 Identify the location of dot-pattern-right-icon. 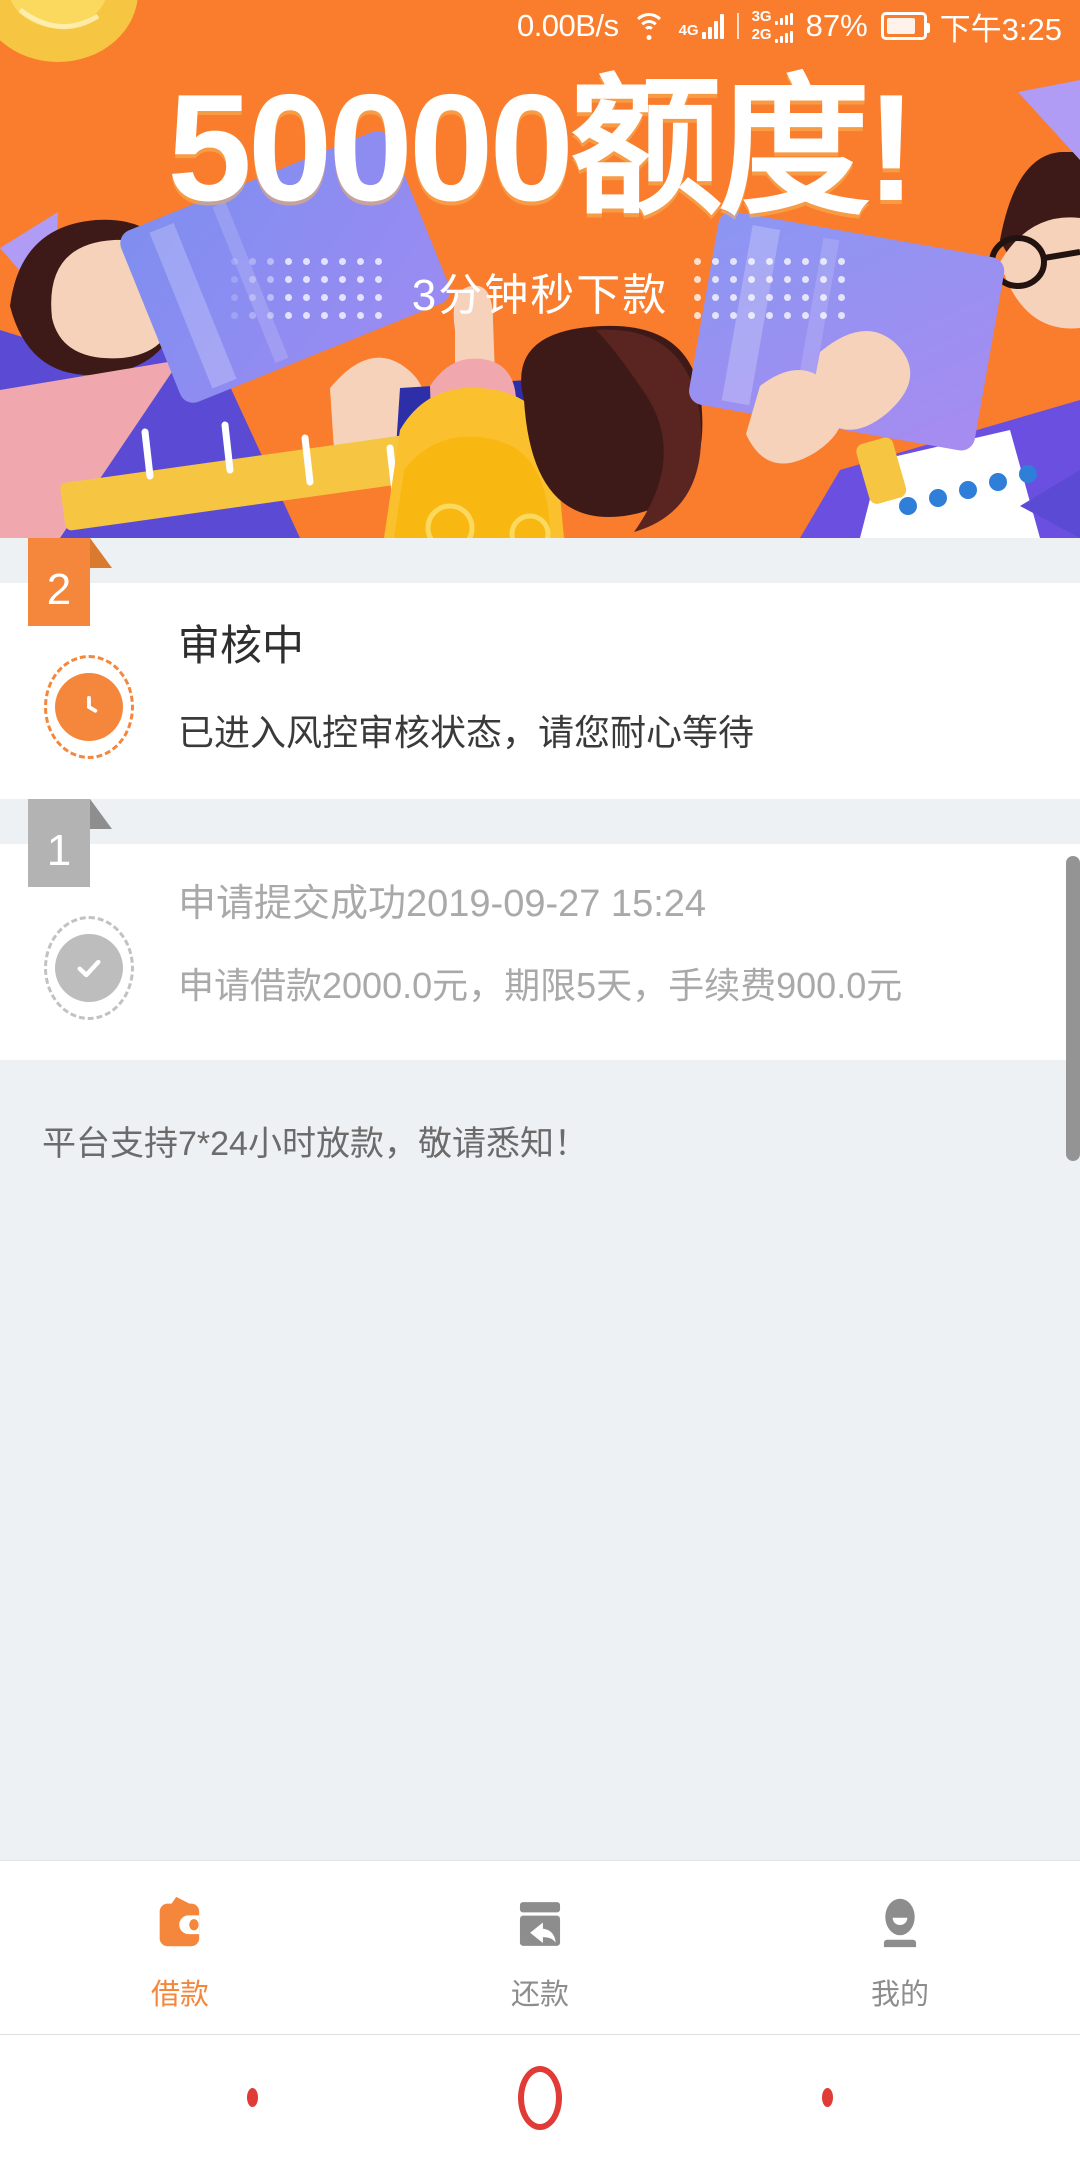
(771, 290).